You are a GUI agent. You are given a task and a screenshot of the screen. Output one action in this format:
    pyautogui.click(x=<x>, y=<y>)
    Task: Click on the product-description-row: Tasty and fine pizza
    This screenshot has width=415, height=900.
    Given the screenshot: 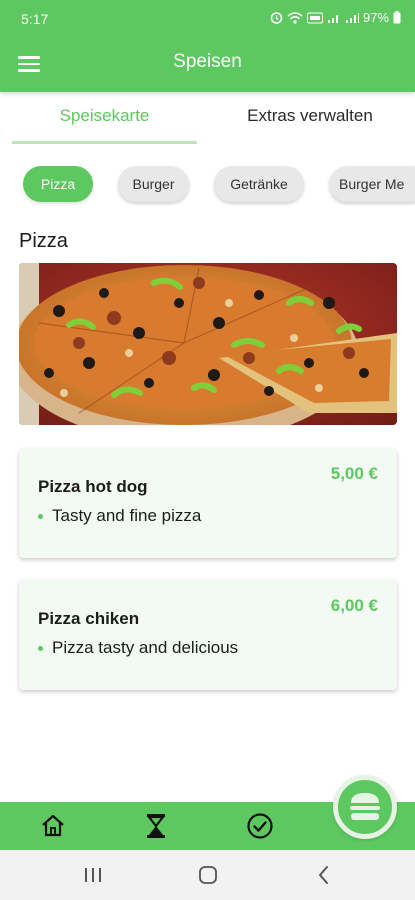 What is the action you would take?
    pyautogui.click(x=119, y=516)
    